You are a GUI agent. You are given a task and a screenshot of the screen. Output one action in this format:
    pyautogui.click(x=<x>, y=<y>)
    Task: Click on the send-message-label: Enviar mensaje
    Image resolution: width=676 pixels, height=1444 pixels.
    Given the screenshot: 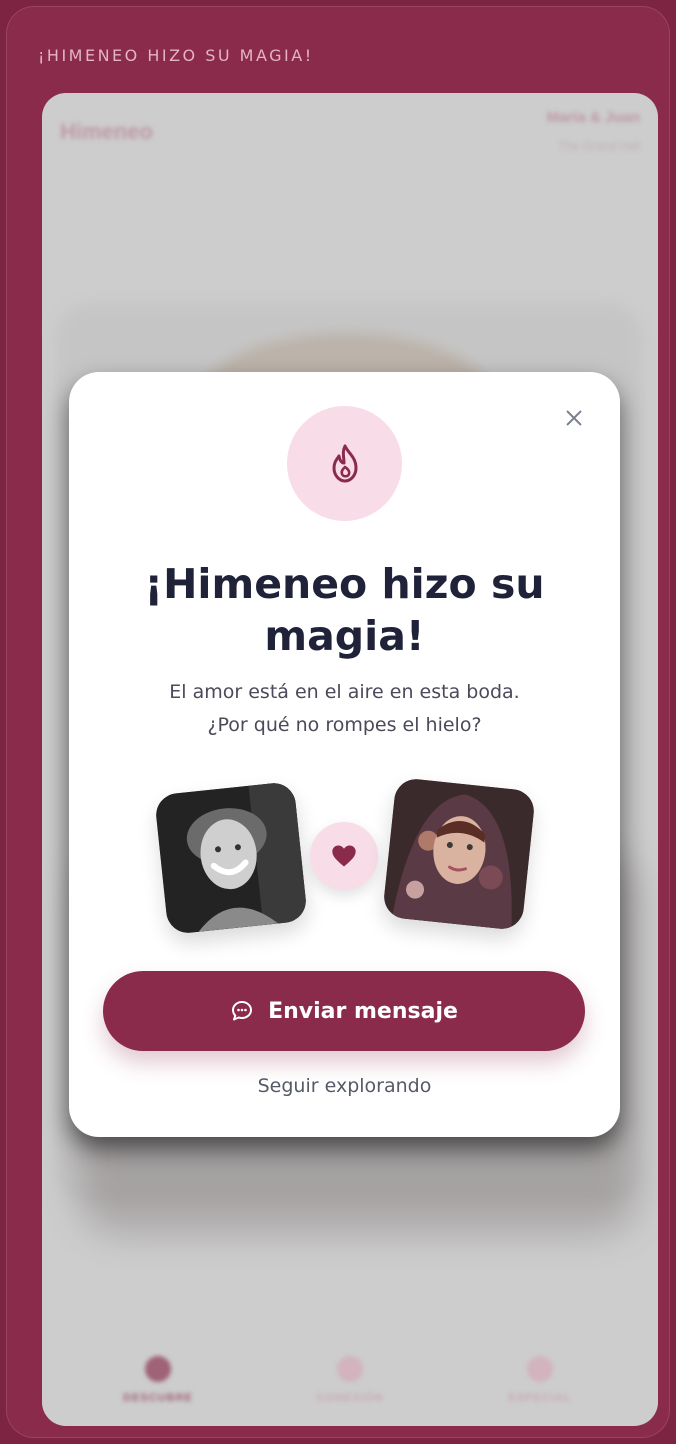 What is the action you would take?
    pyautogui.click(x=363, y=1011)
    